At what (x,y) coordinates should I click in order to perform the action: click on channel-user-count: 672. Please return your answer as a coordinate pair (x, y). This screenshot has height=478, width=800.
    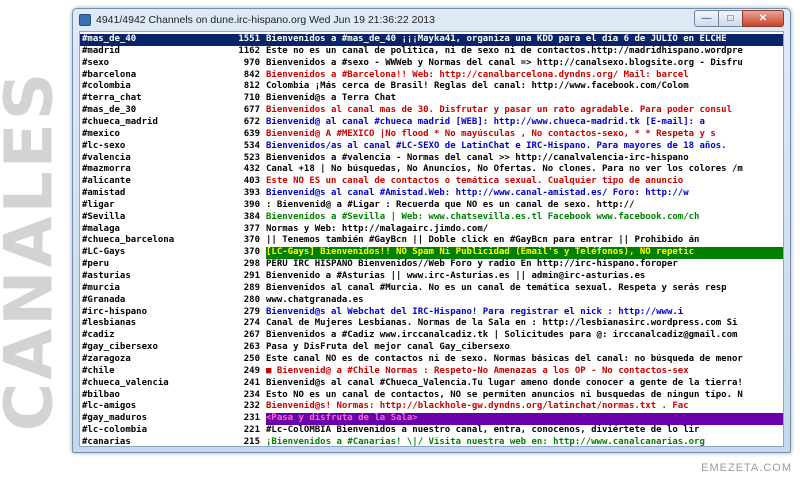
    Looking at the image, I should click on (251, 121).